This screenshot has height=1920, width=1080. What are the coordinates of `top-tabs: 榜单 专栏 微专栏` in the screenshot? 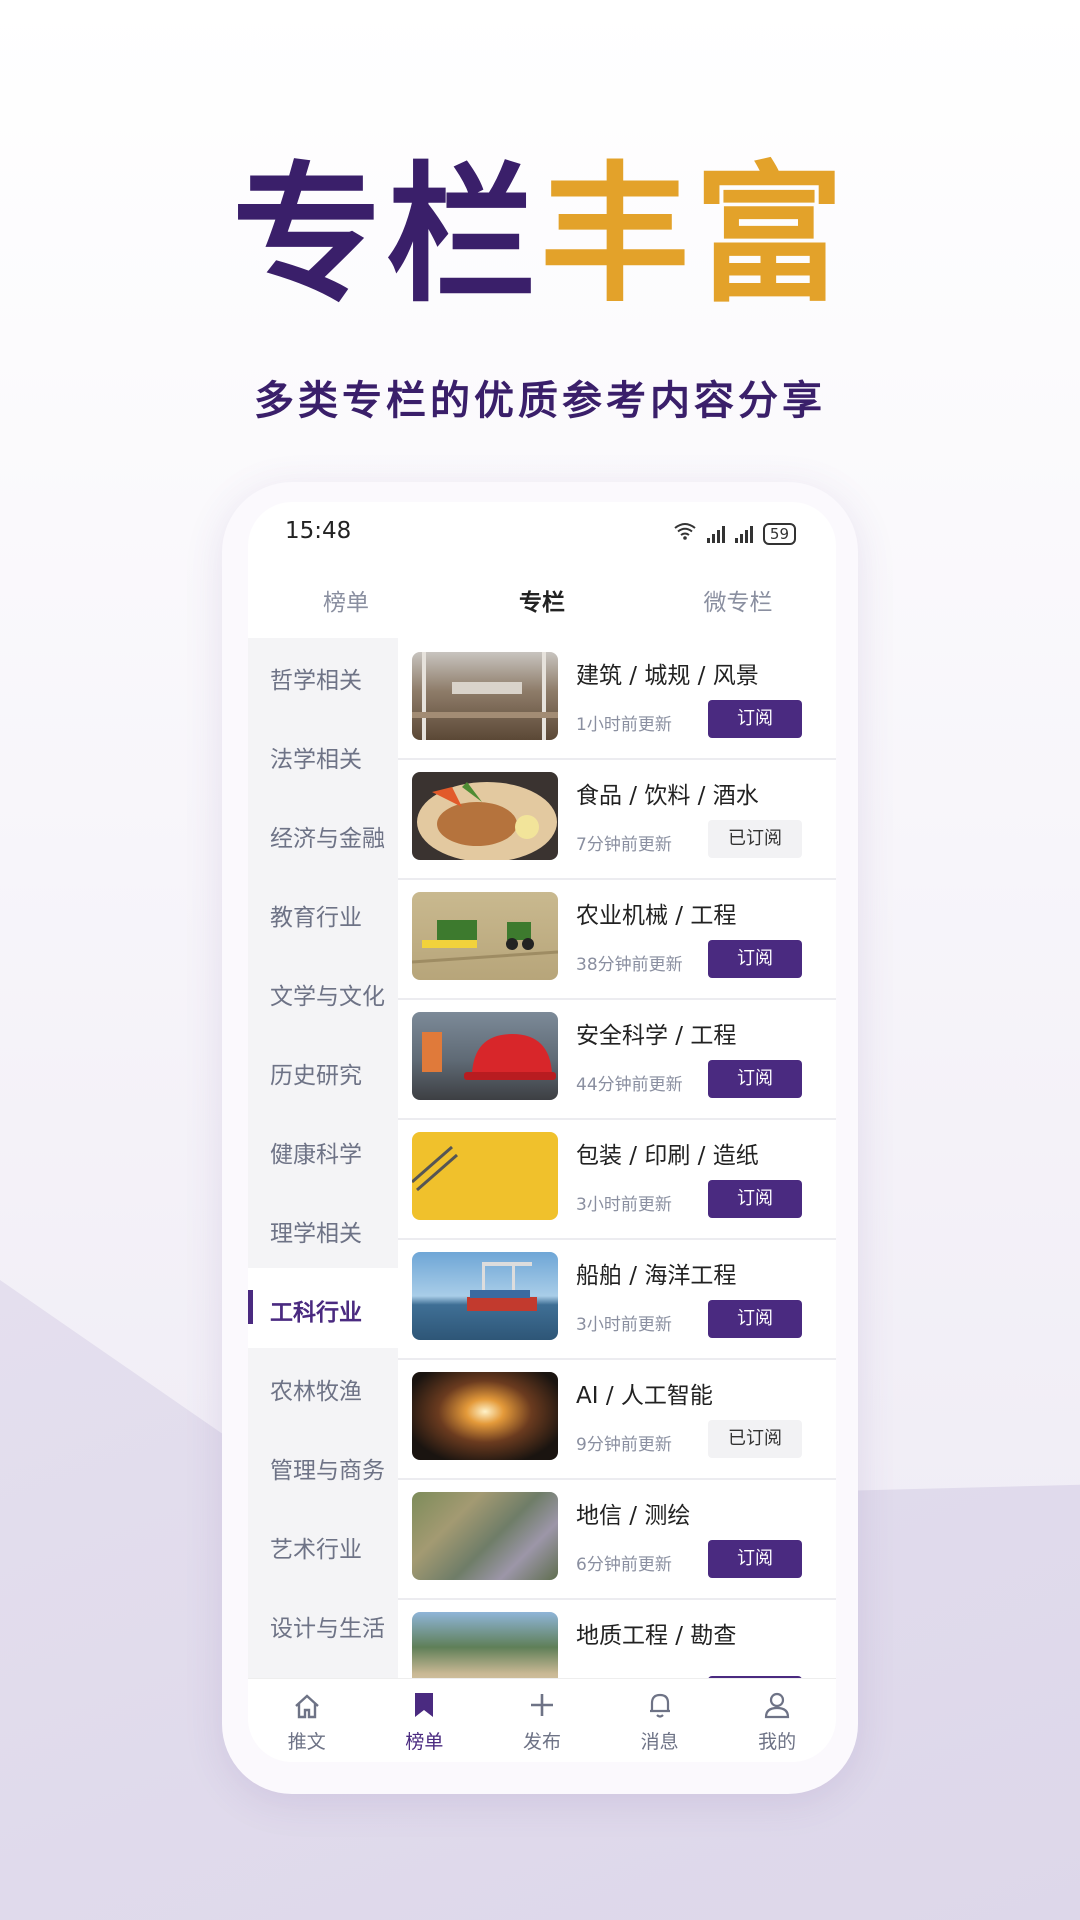 It's located at (542, 603).